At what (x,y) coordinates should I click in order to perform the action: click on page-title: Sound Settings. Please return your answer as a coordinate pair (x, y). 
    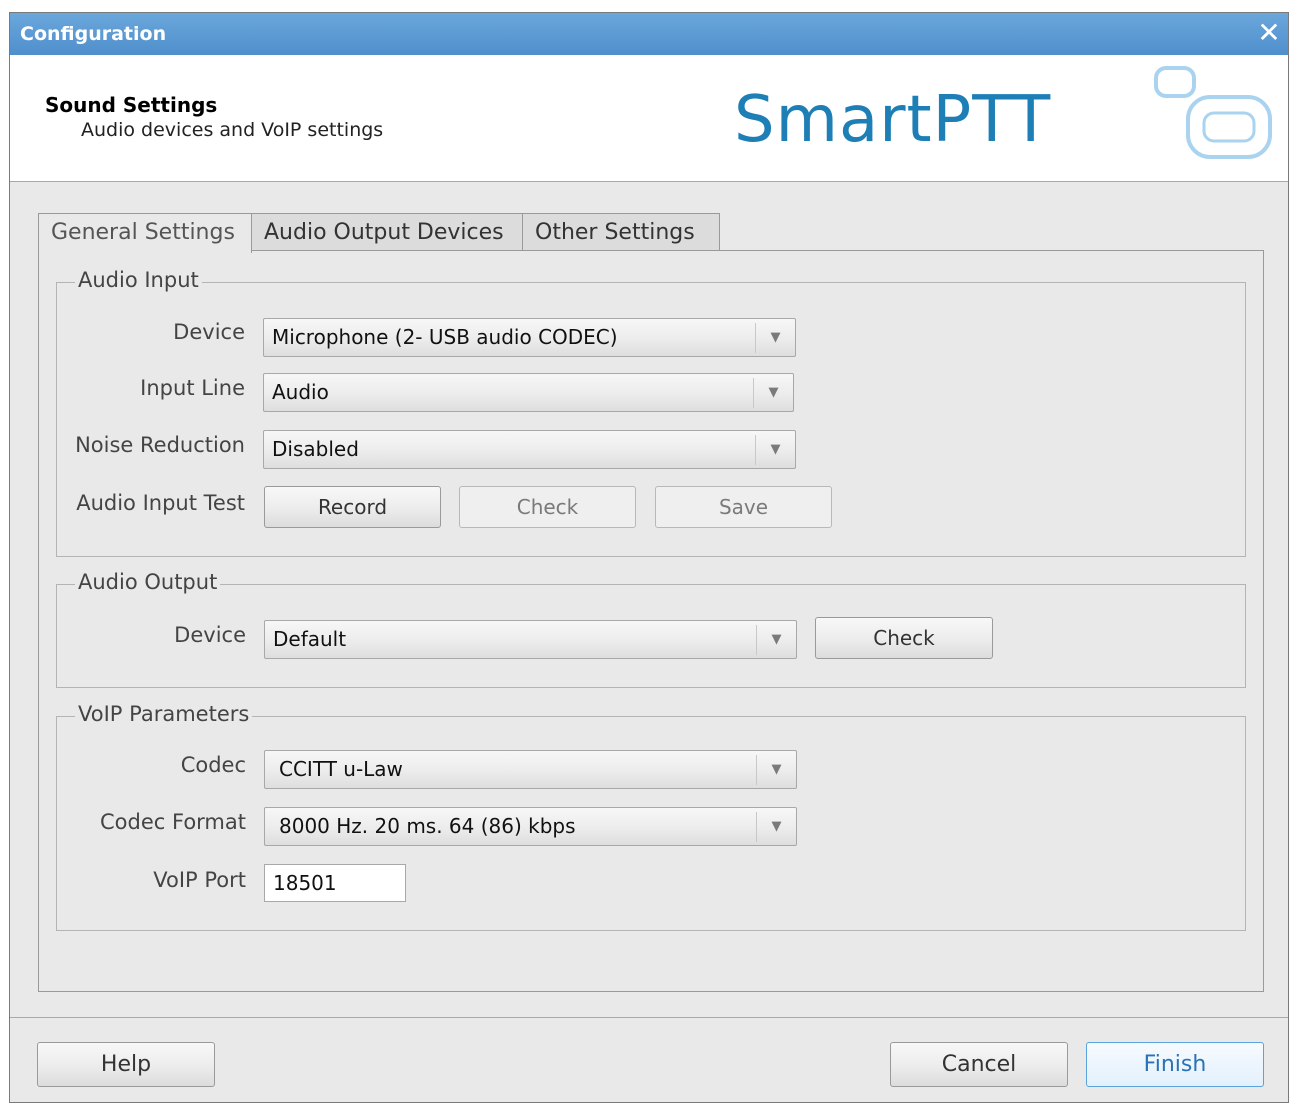
    Looking at the image, I should click on (131, 105).